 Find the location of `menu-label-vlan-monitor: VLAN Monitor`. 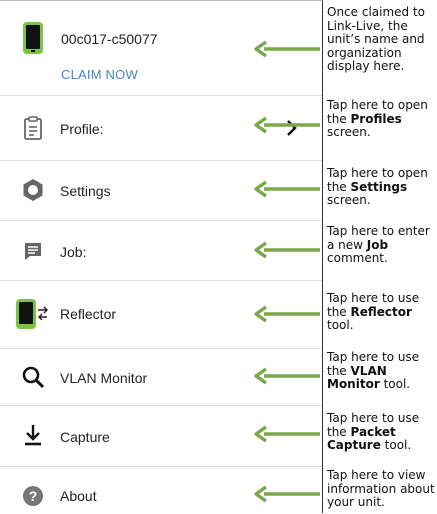

menu-label-vlan-monitor: VLAN Monitor is located at coordinates (104, 378).